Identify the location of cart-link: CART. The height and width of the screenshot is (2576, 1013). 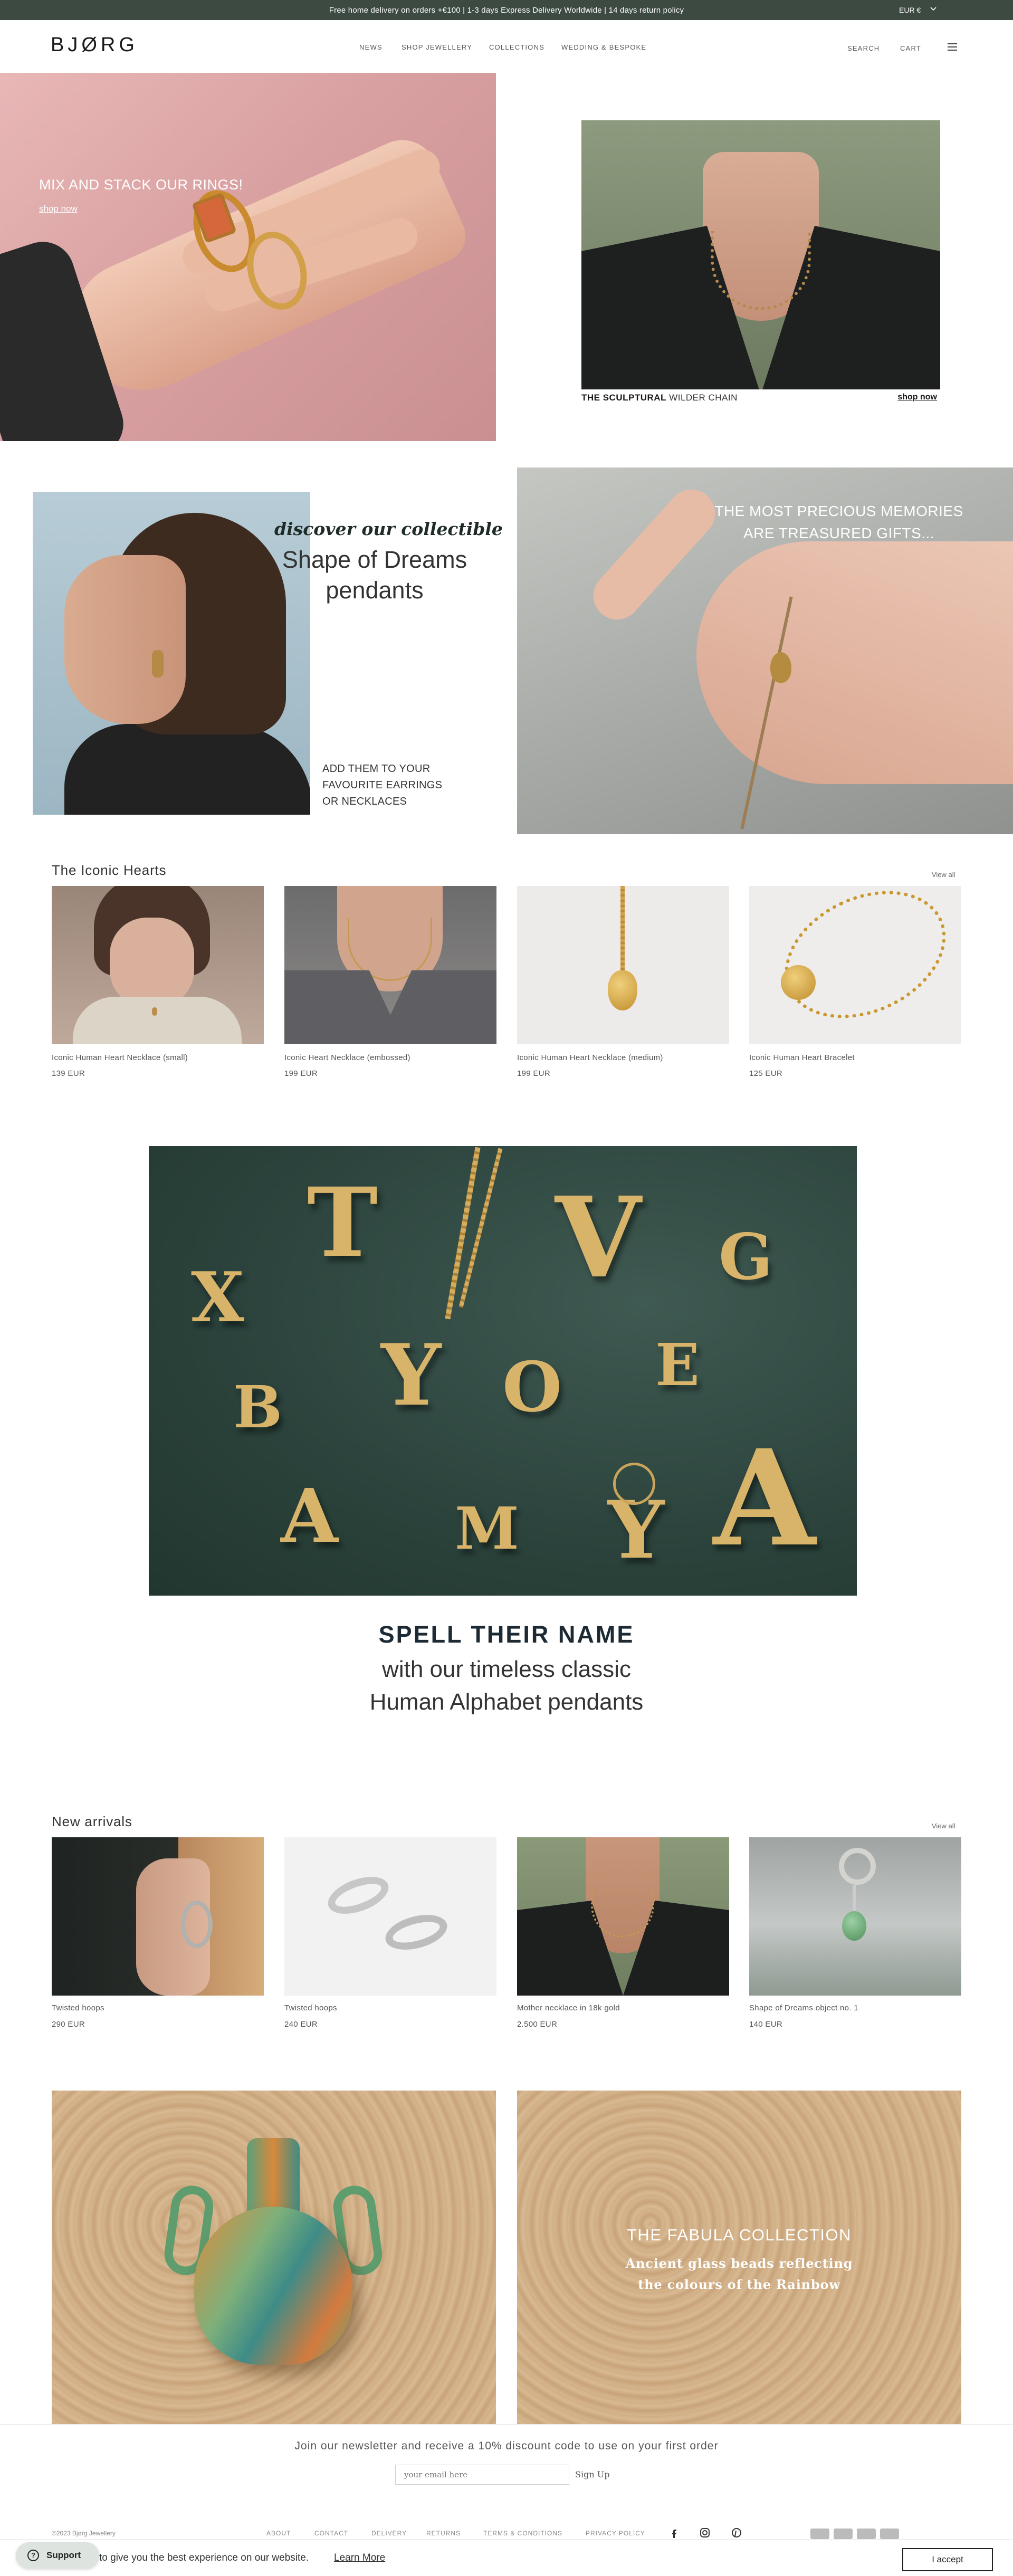
(910, 48).